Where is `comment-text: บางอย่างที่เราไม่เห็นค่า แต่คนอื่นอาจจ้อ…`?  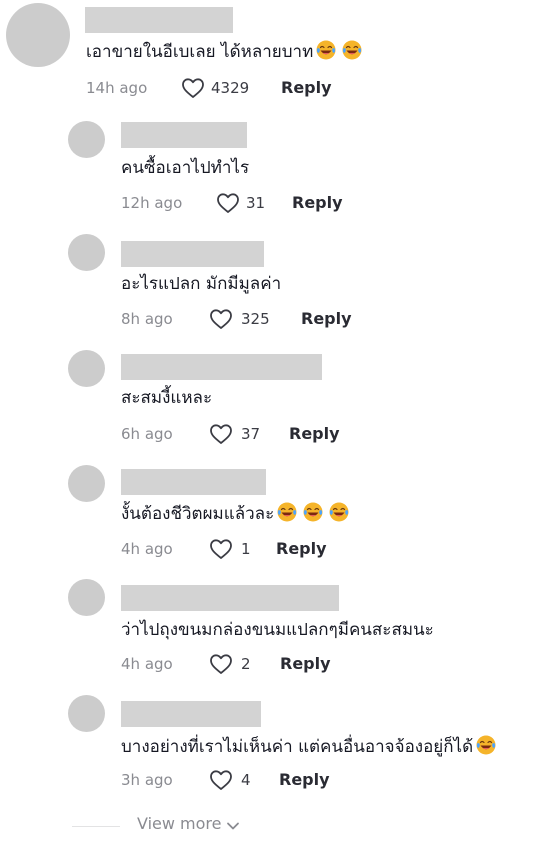 comment-text: บางอย่างที่เราไม่เห็นค่า แต่คนอื่นอาจจ้อ… is located at coordinates (308, 746).